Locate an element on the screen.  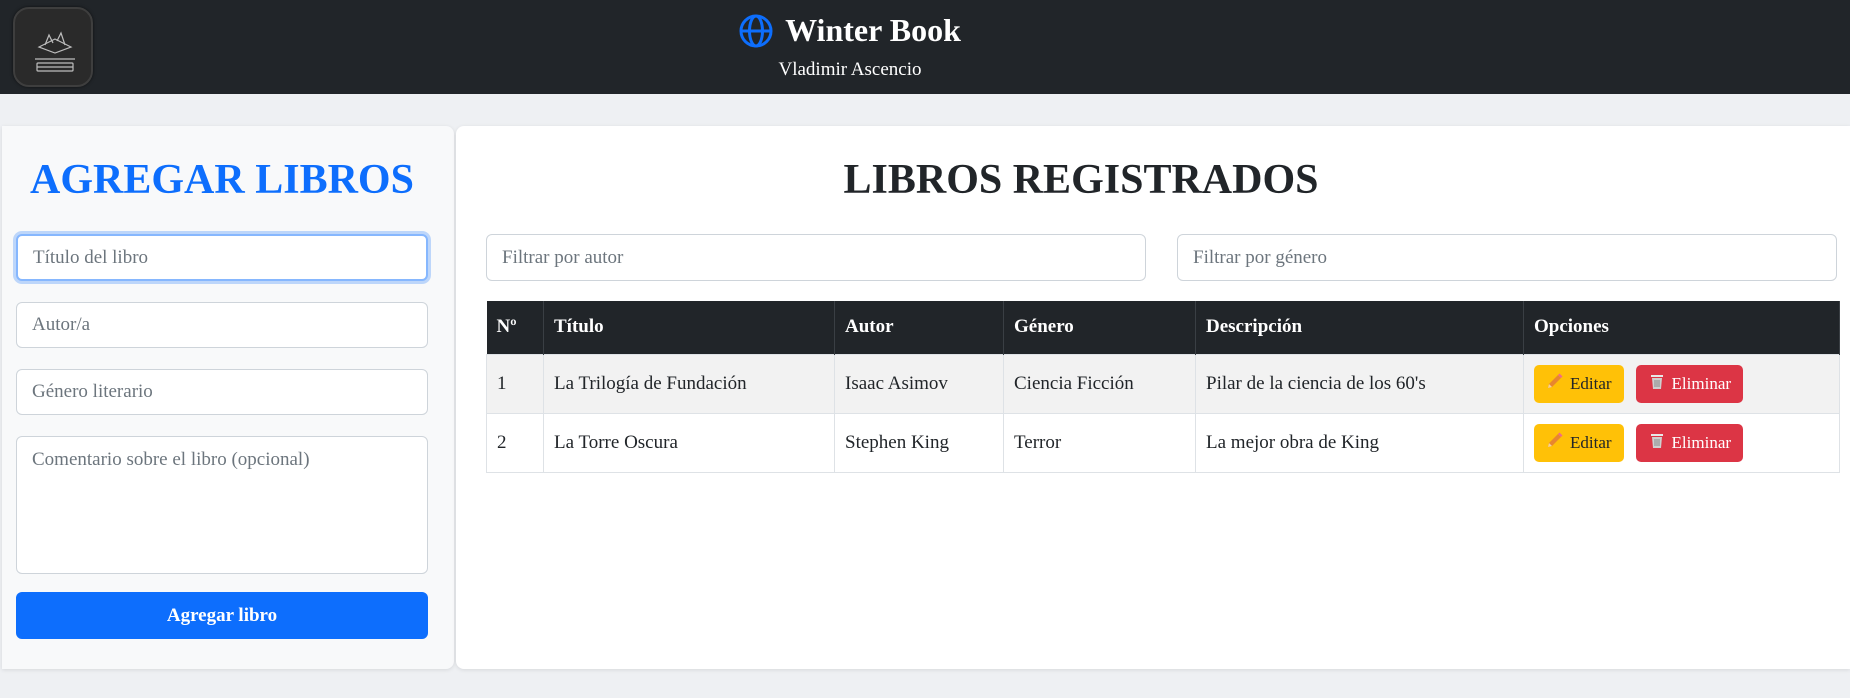
row-genre: Ciencia Ficción is located at coordinates (1099, 383).